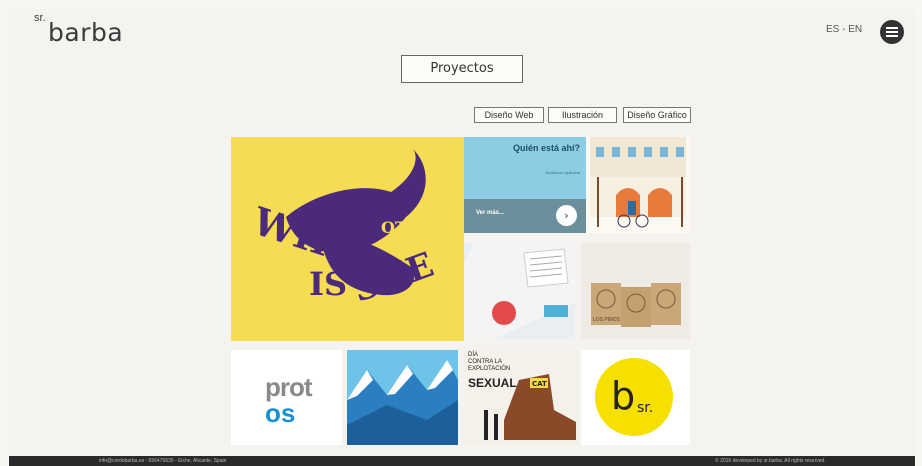 Image resolution: width=922 pixels, height=466 pixels. I want to click on mountains-illustration, so click(402, 402).